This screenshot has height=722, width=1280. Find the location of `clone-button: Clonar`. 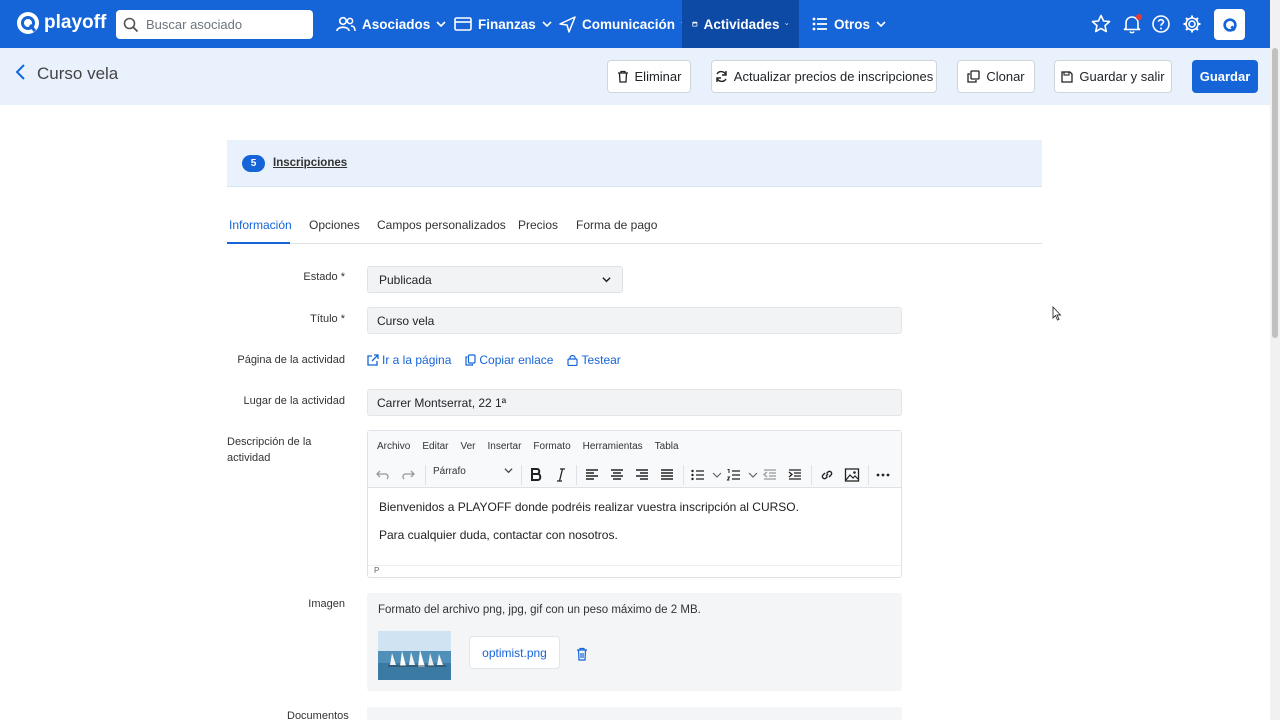

clone-button: Clonar is located at coordinates (996, 76).